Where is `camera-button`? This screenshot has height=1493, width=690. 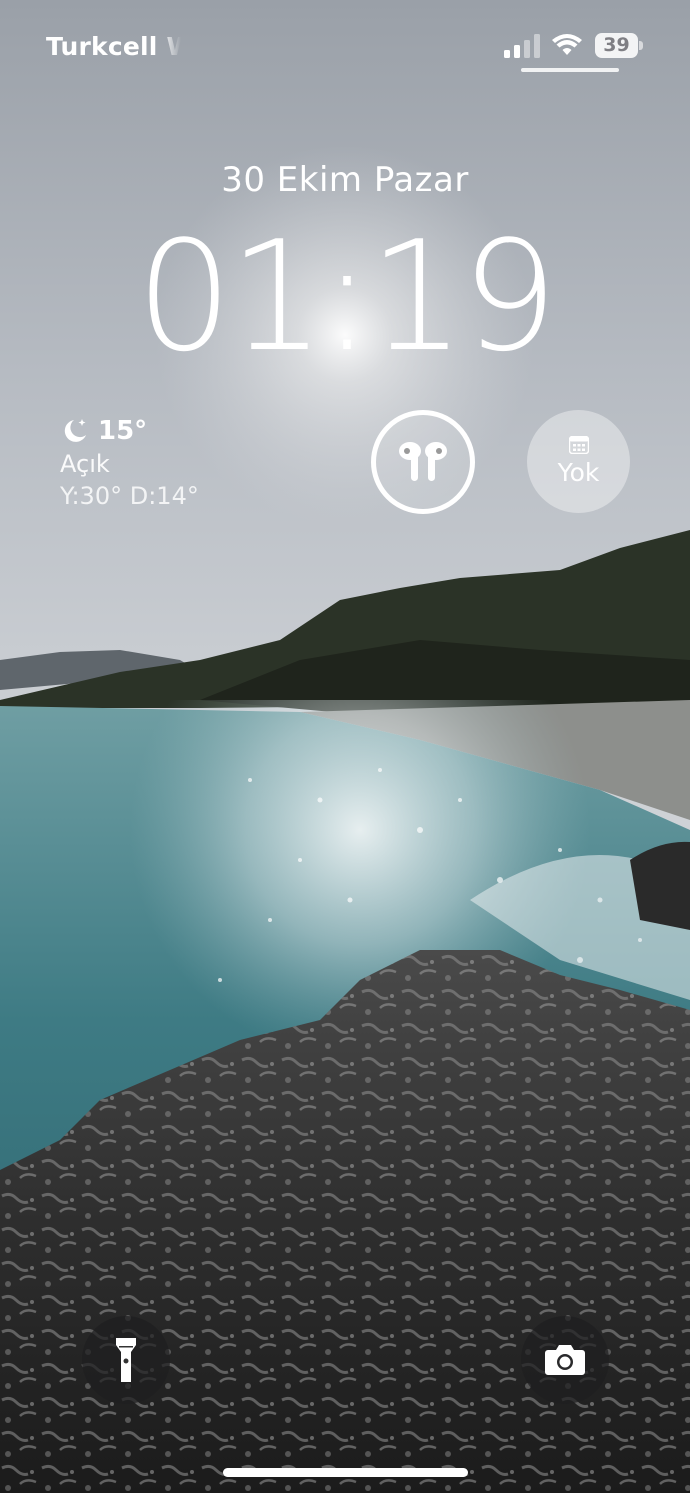
camera-button is located at coordinates (565, 1360).